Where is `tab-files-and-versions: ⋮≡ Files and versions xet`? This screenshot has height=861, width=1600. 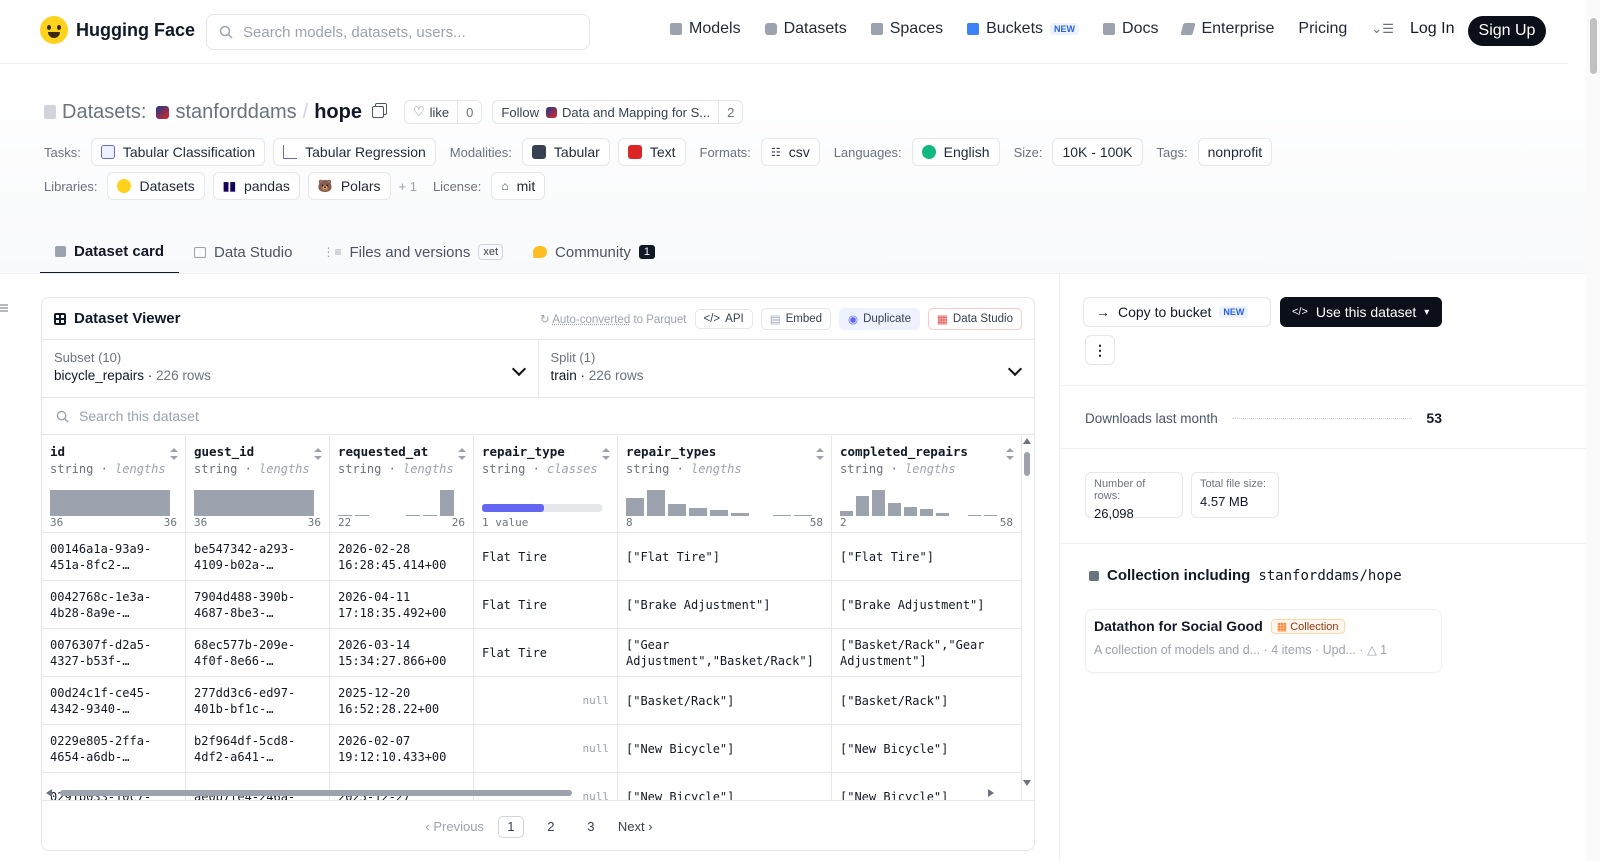
tab-files-and-versions: ⋮≡ Files and versions xet is located at coordinates (412, 252).